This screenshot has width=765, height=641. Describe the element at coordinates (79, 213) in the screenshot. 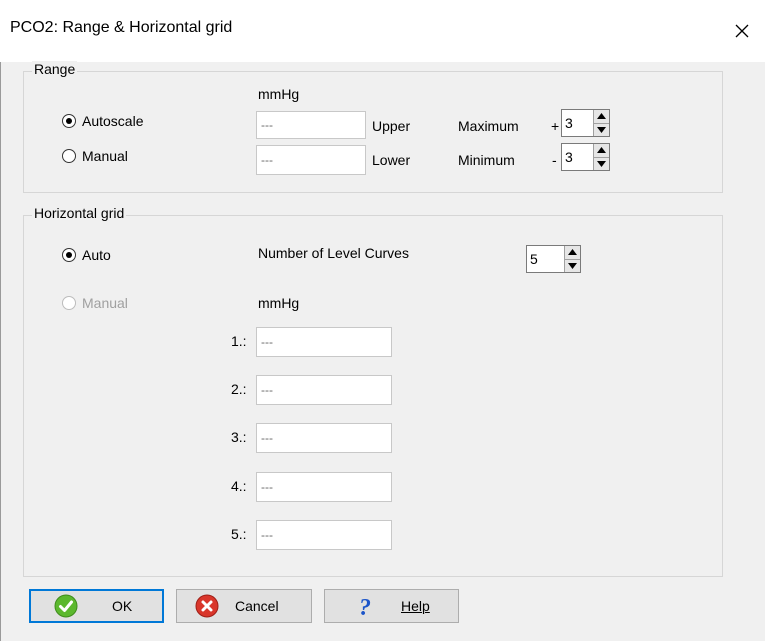

I see `horizontal-grid-legend: Horizontal grid` at that location.